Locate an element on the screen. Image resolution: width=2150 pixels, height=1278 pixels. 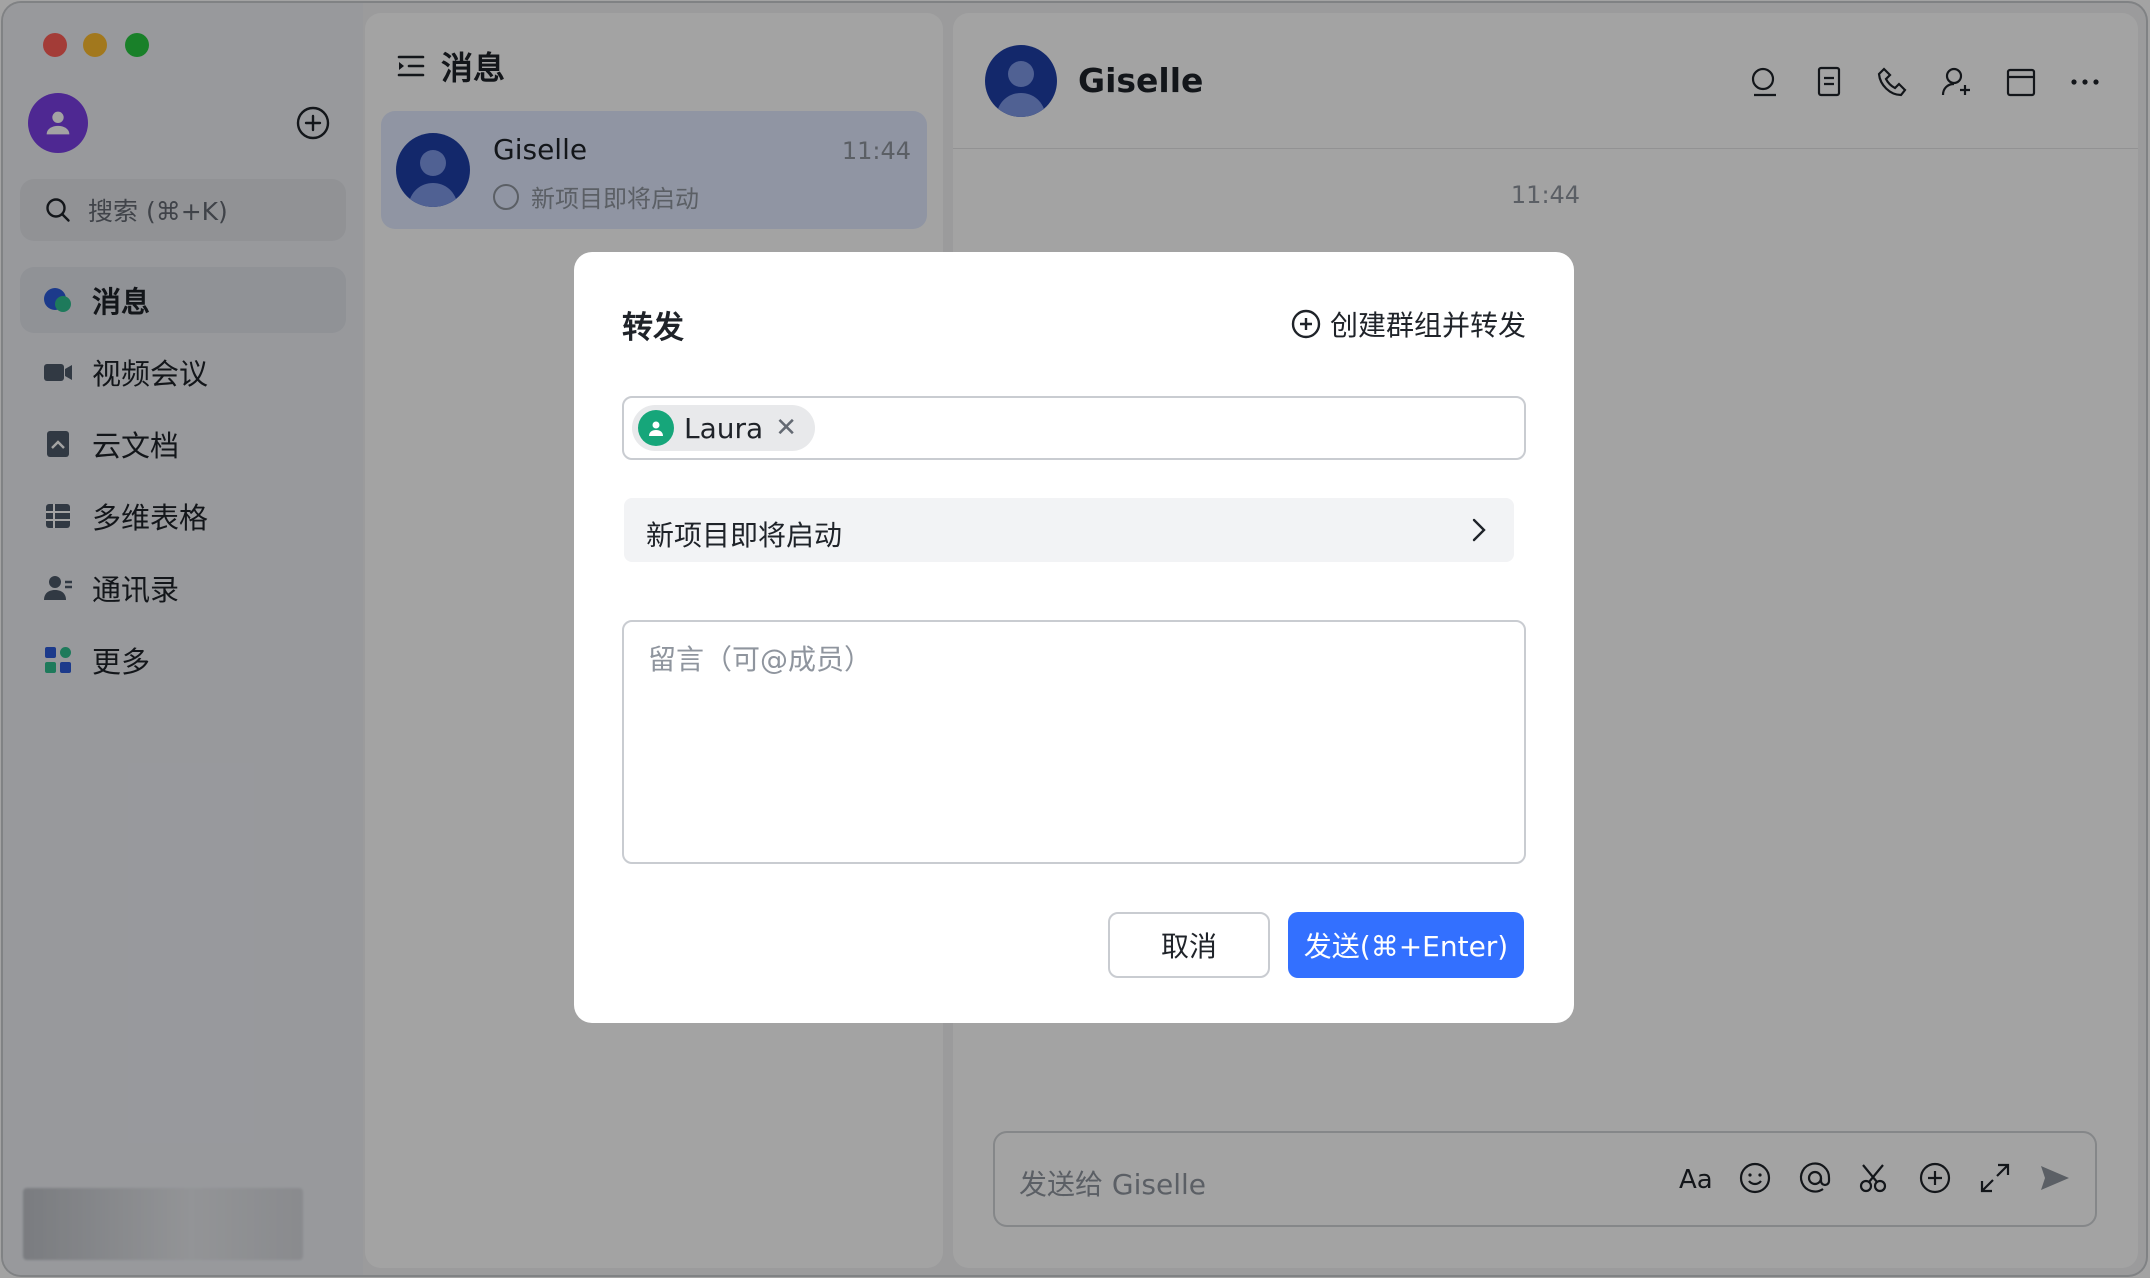
cancel-button: 取消 is located at coordinates (1189, 945).